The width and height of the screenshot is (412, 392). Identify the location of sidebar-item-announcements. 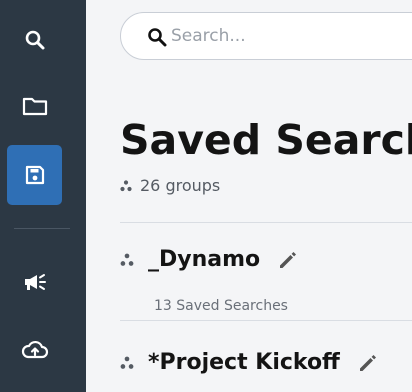
(34, 282).